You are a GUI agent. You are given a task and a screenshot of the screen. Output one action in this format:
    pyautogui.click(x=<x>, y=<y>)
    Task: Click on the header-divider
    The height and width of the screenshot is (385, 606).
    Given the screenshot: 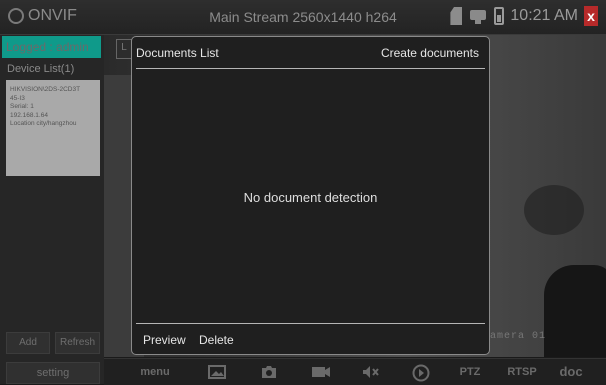 What is the action you would take?
    pyautogui.click(x=310, y=68)
    